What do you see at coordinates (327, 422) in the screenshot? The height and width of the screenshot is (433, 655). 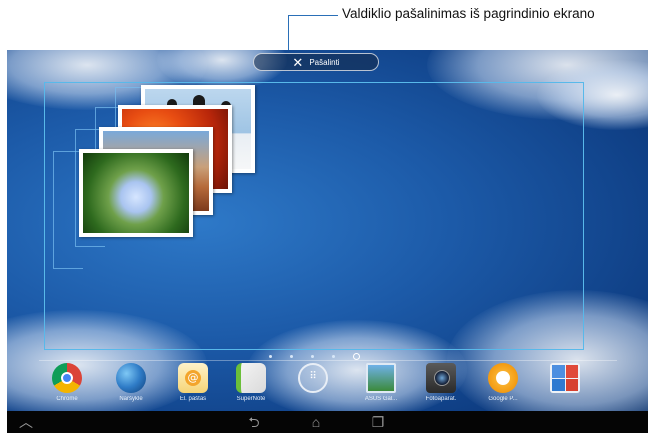 I see `navigation-bar: ︿ ⮌ ⌂ ❐` at bounding box center [327, 422].